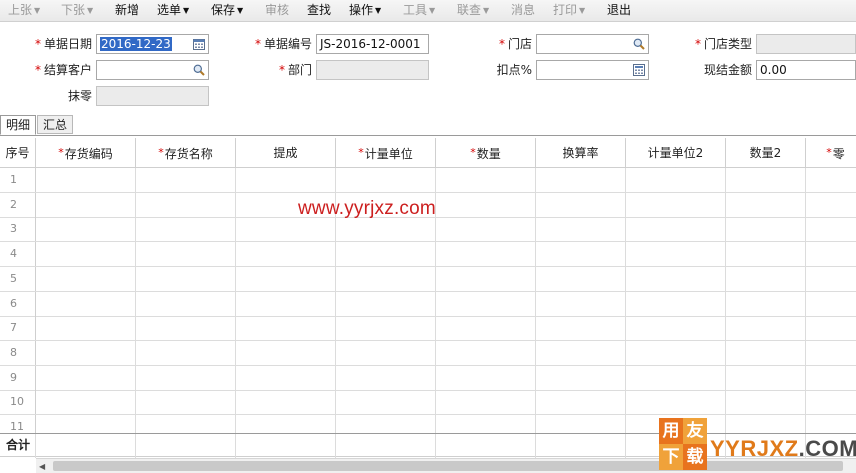  What do you see at coordinates (42, 466) in the screenshot?
I see `scroll-left-icon: ◀` at bounding box center [42, 466].